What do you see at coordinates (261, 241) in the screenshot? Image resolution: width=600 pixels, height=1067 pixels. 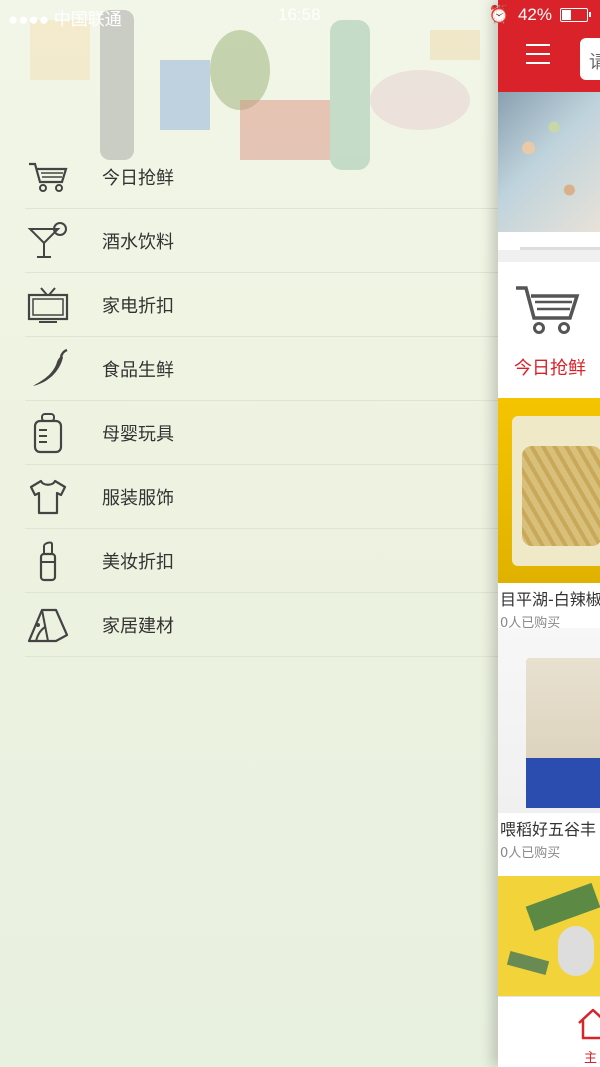 I see `menu-item-drinks: 酒水饮料` at bounding box center [261, 241].